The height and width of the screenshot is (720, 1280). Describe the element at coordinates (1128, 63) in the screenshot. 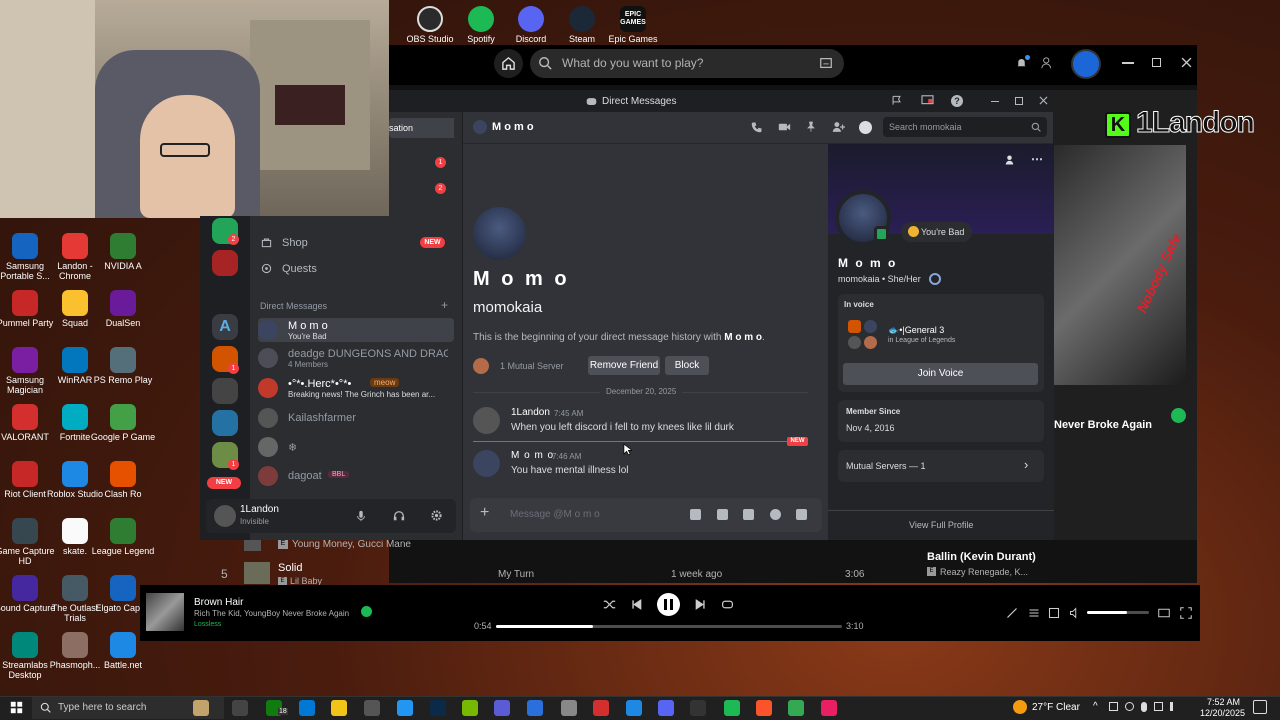

I see `minimize-icon` at that location.